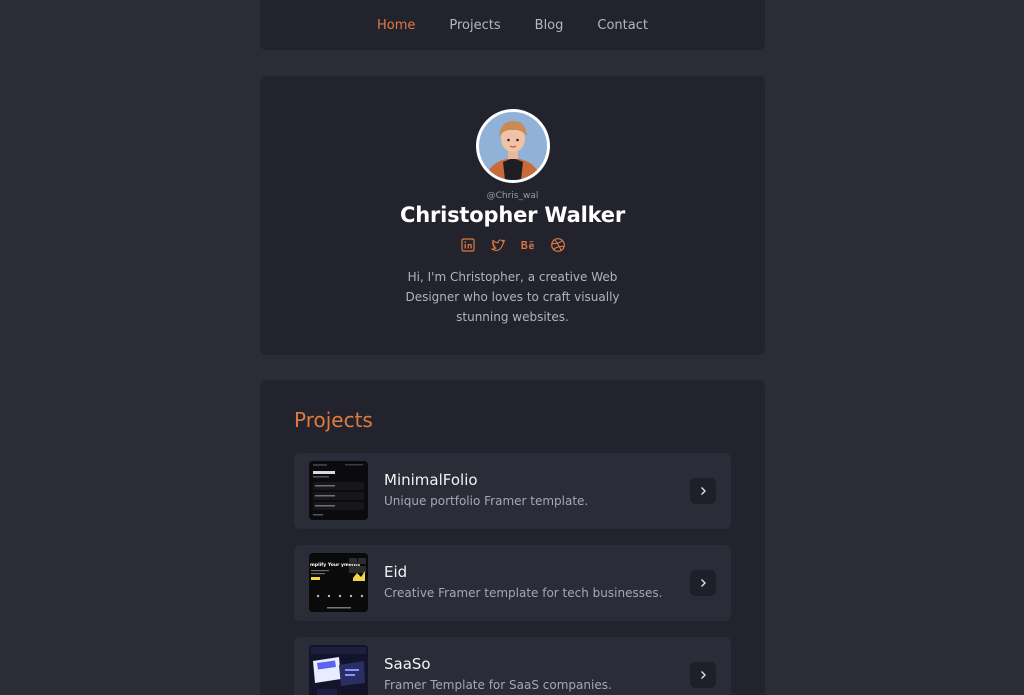 Image resolution: width=1024 pixels, height=695 pixels. Describe the element at coordinates (468, 245) in the screenshot. I see `linkedin-icon` at that location.